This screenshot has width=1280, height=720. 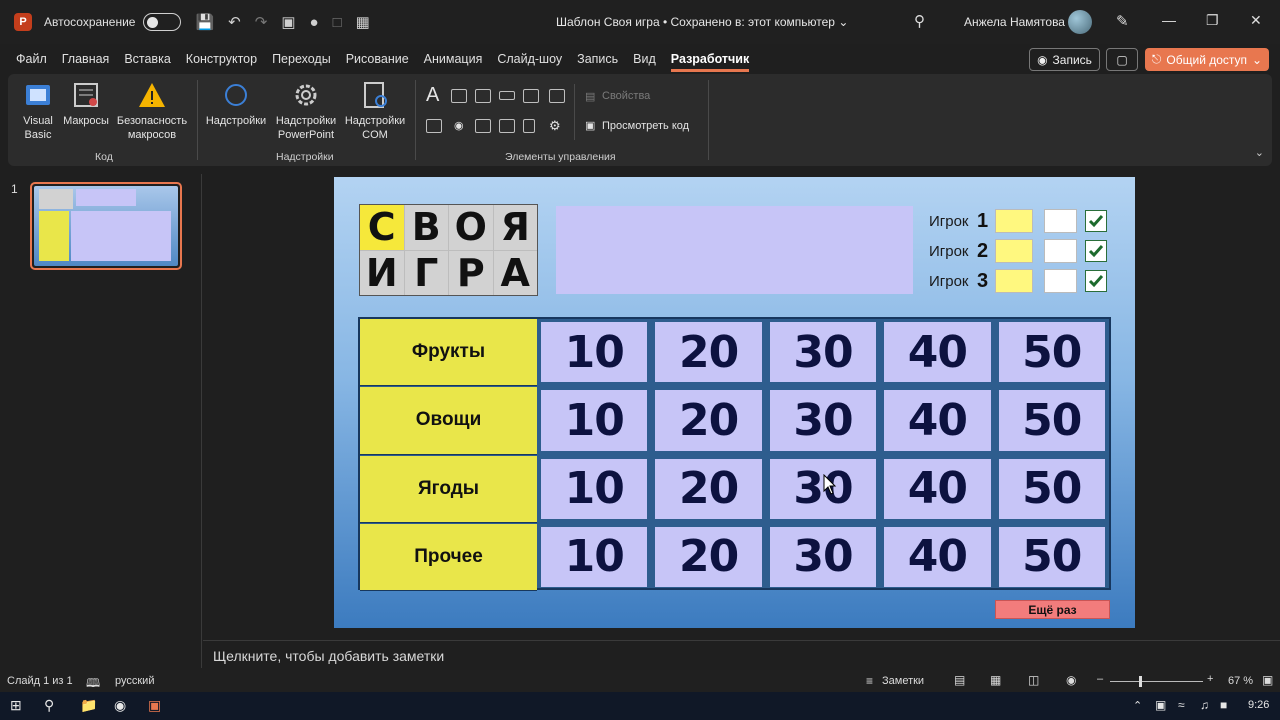 What do you see at coordinates (1223, 705) in the screenshot?
I see `language-flag-icon: ■` at bounding box center [1223, 705].